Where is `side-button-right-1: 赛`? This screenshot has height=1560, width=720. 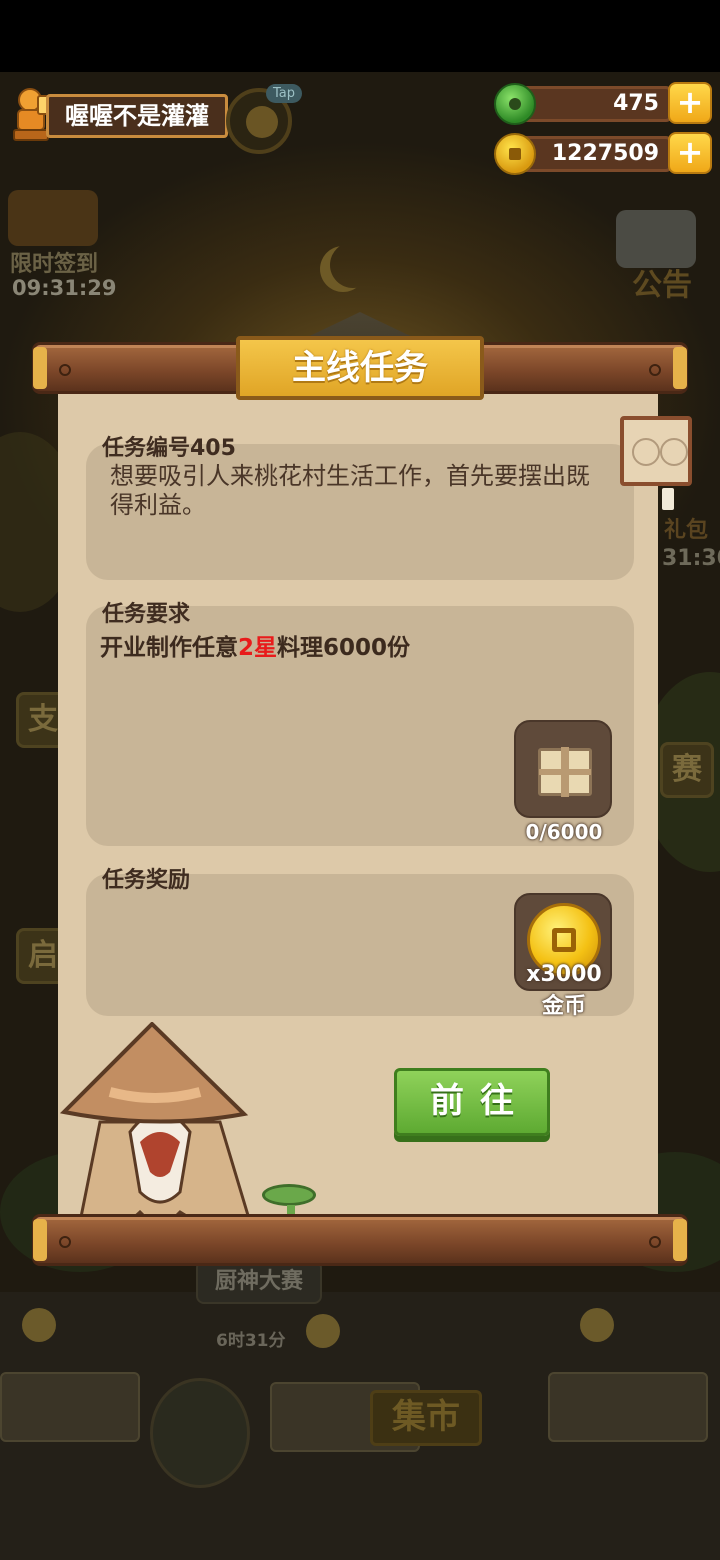 side-button-right-1: 赛 is located at coordinates (687, 770).